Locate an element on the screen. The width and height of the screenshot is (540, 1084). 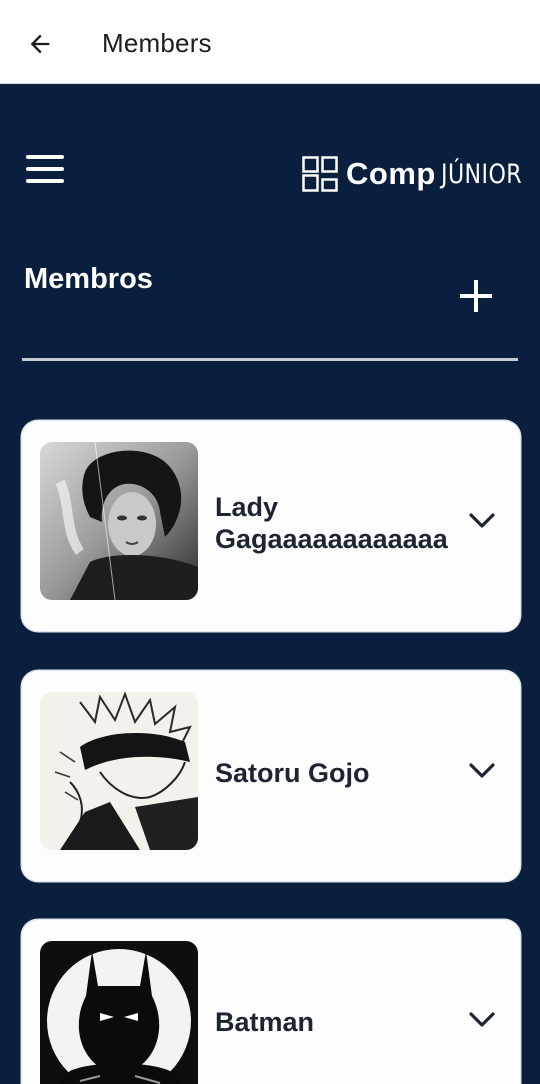
back-button is located at coordinates (40, 44).